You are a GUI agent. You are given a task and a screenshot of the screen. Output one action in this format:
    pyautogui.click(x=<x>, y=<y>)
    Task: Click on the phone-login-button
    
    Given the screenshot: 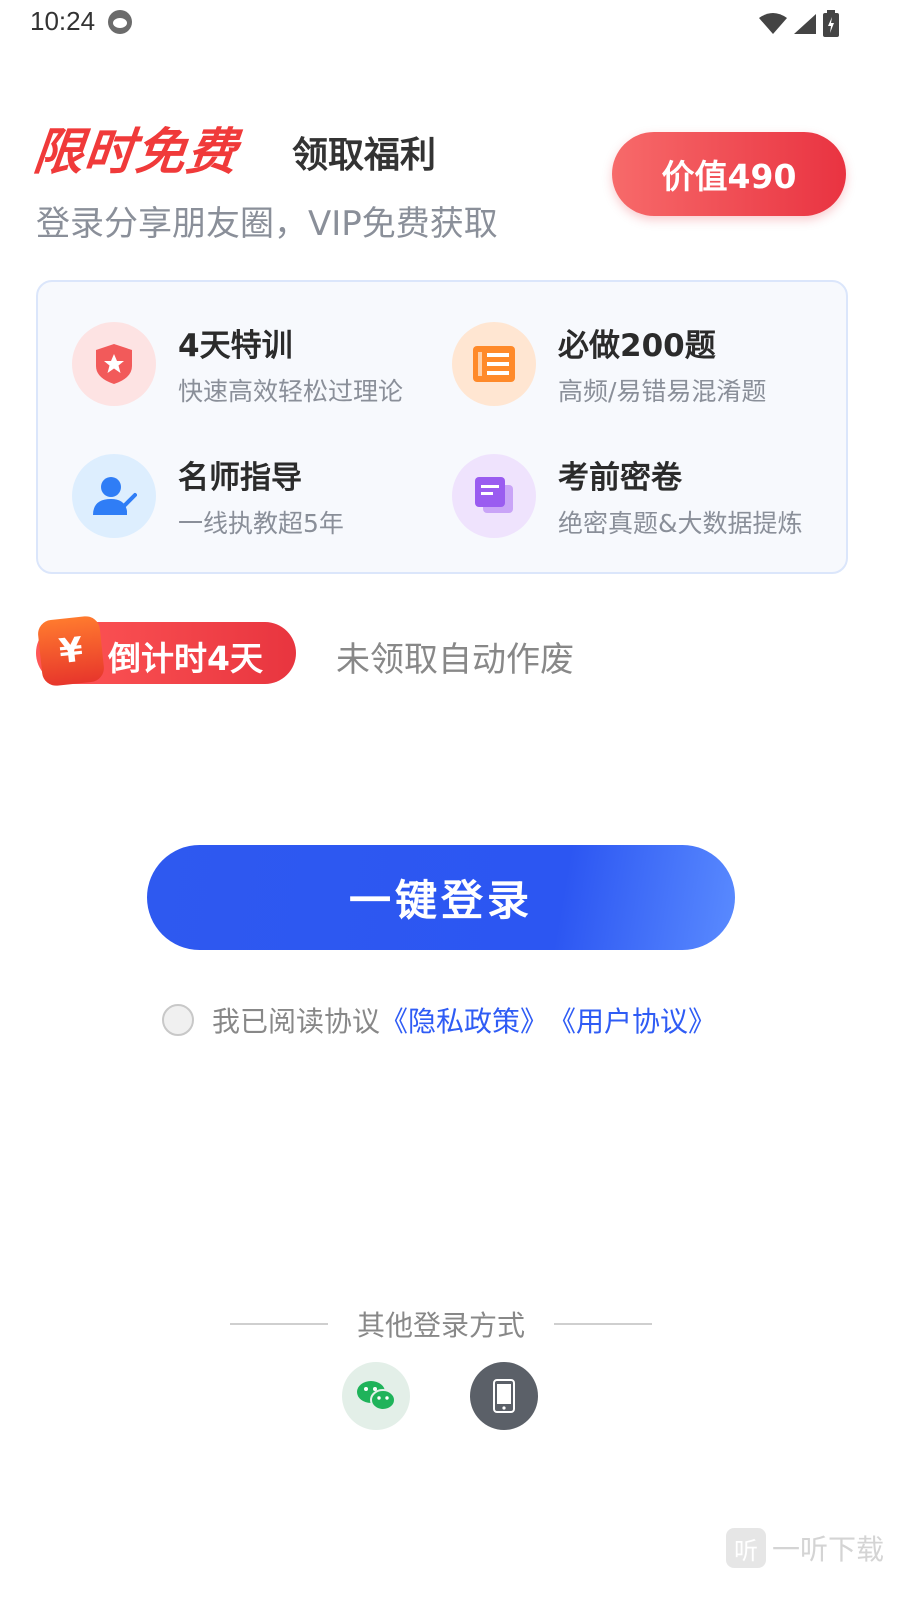 What is the action you would take?
    pyautogui.click(x=504, y=1396)
    